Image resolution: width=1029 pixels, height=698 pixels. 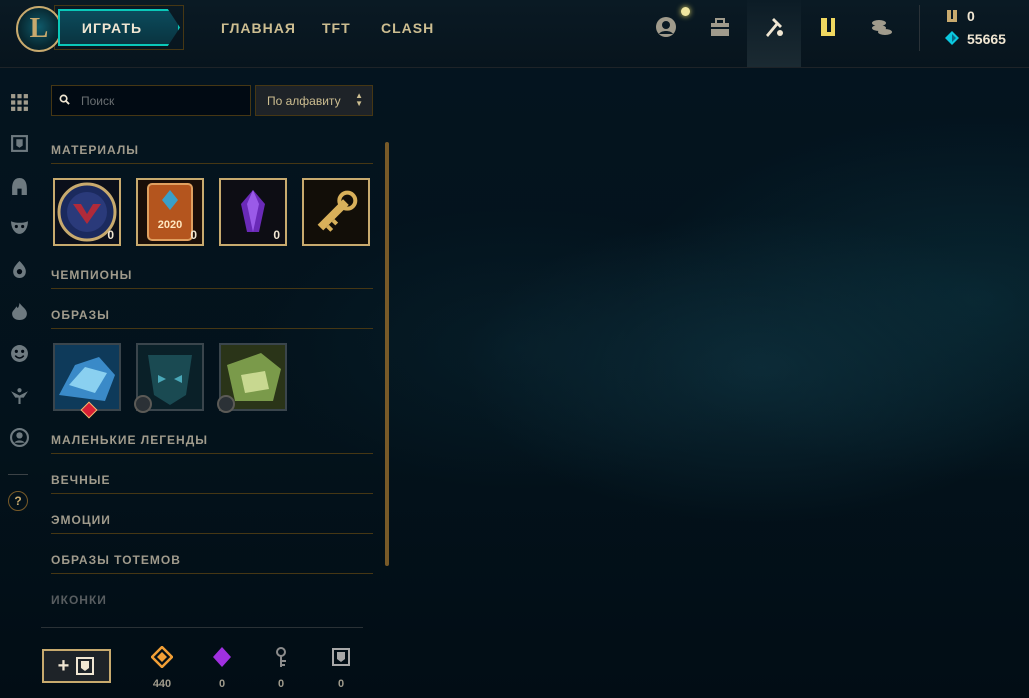 I want to click on profile-circle-icon, so click(x=19, y=437).